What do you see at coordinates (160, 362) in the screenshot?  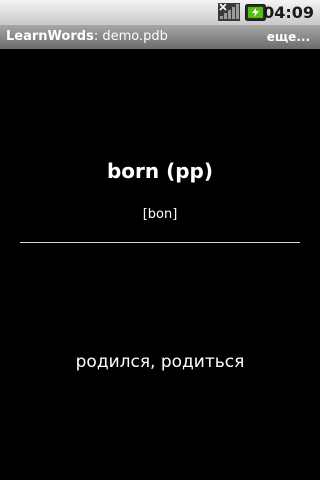 I see `translation-text: родился, родиться` at bounding box center [160, 362].